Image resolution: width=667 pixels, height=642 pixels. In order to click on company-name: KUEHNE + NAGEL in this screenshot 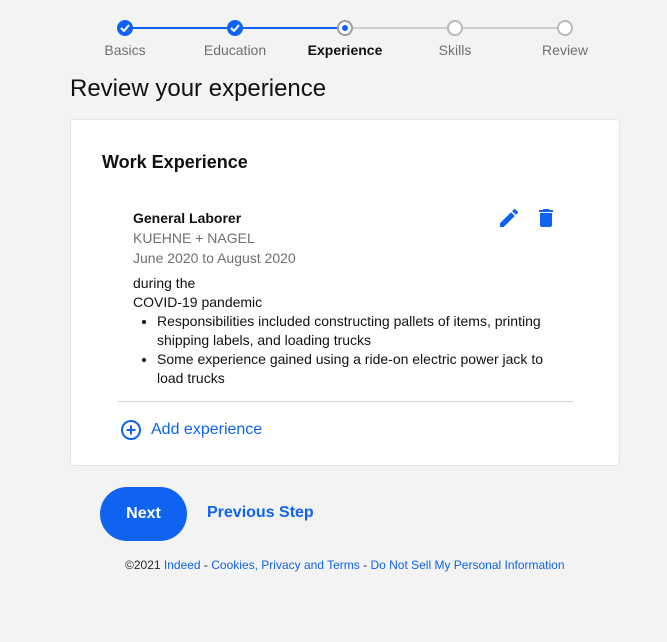, I will do `click(194, 238)`.